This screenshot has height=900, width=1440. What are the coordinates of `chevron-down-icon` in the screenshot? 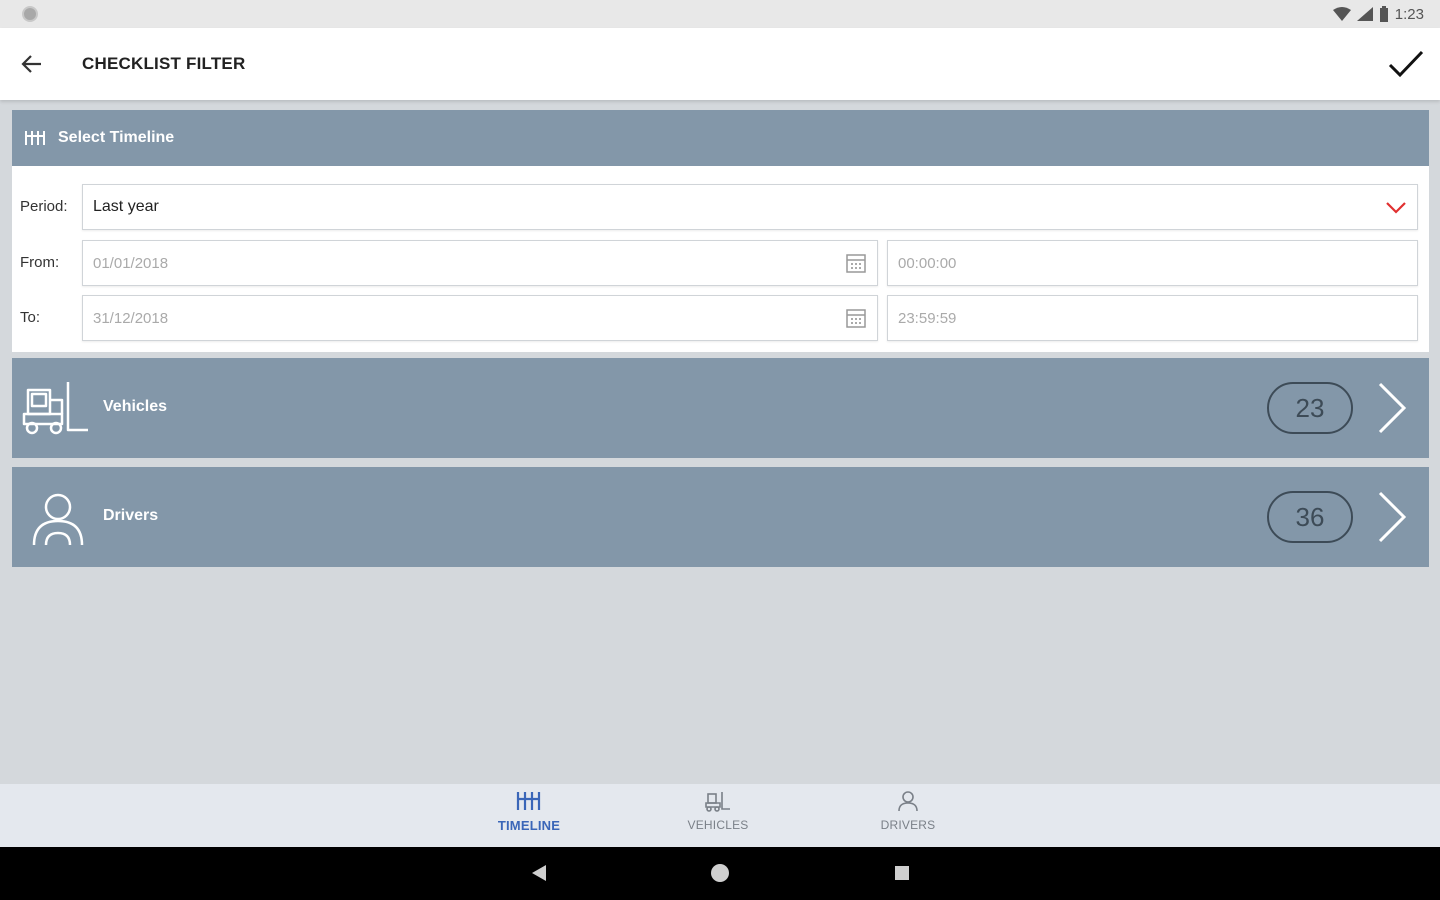 It's located at (1396, 208).